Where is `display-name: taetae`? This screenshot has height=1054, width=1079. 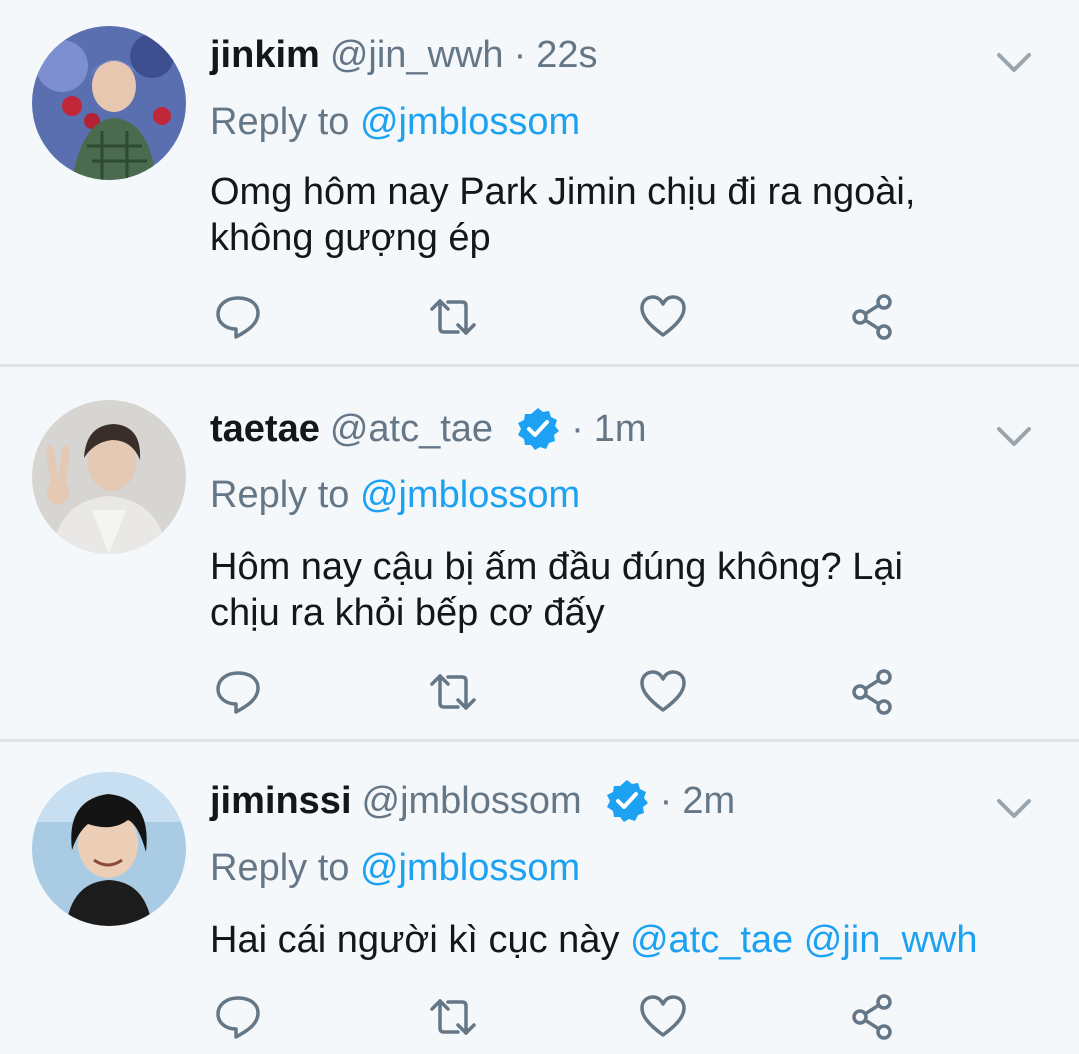 display-name: taetae is located at coordinates (265, 429).